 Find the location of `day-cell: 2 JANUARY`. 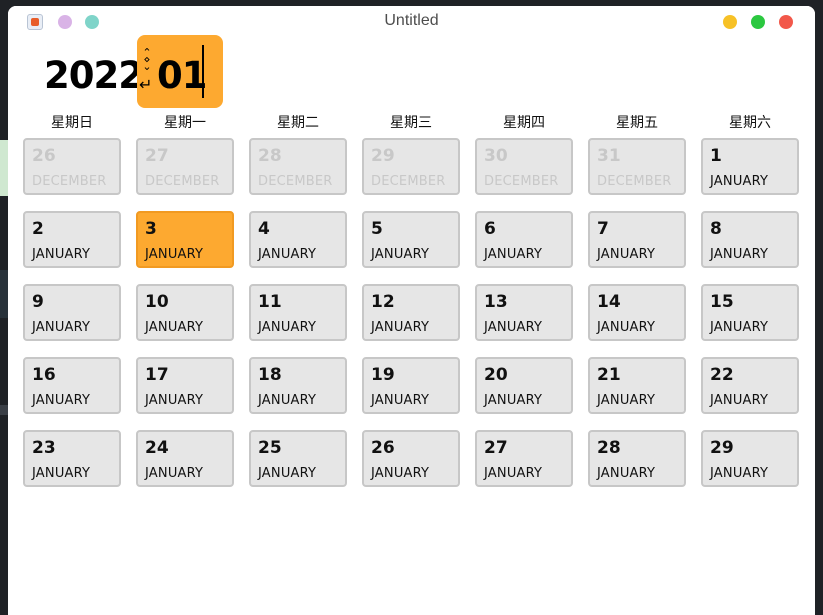

day-cell: 2 JANUARY is located at coordinates (72, 239).